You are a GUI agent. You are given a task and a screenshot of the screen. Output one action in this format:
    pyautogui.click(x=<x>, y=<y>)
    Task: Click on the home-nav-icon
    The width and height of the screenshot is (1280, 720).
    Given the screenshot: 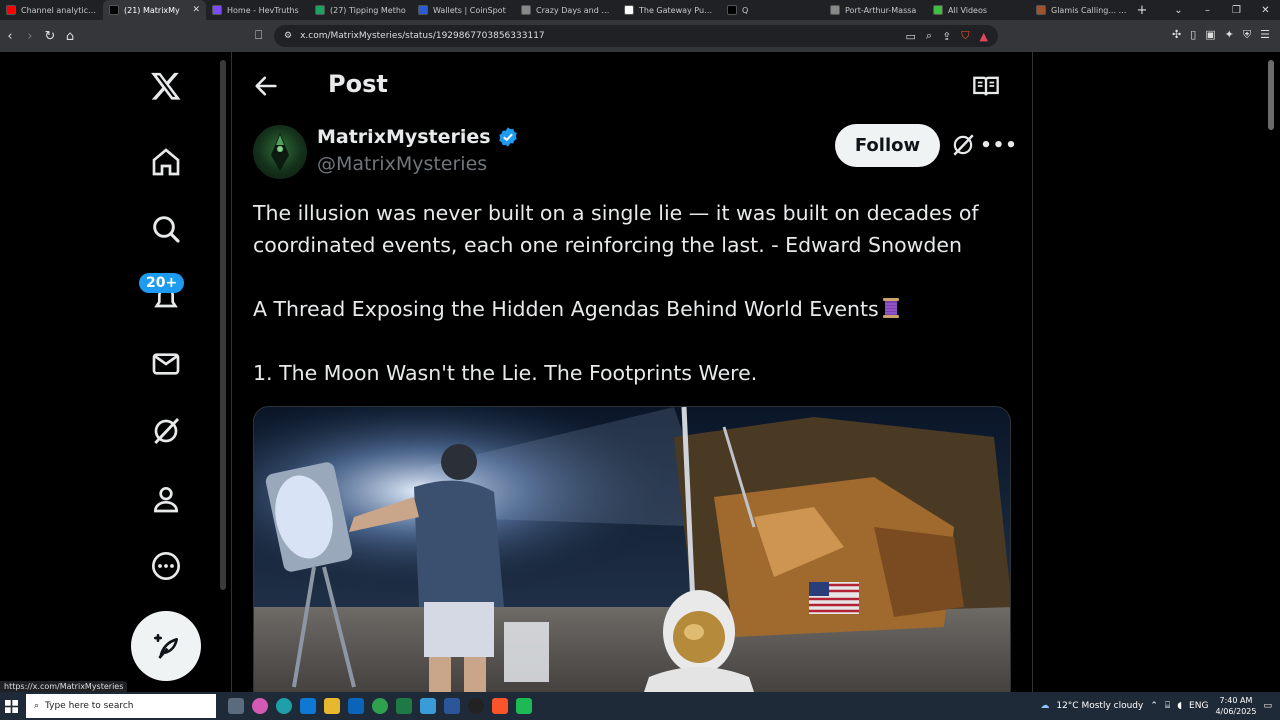 What is the action you would take?
    pyautogui.click(x=166, y=162)
    